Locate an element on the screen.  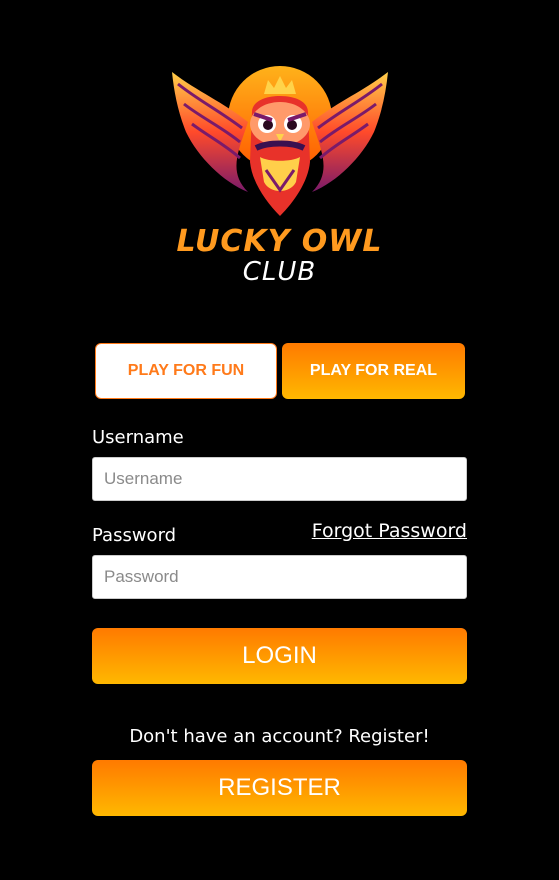
password-label: Password is located at coordinates (134, 535).